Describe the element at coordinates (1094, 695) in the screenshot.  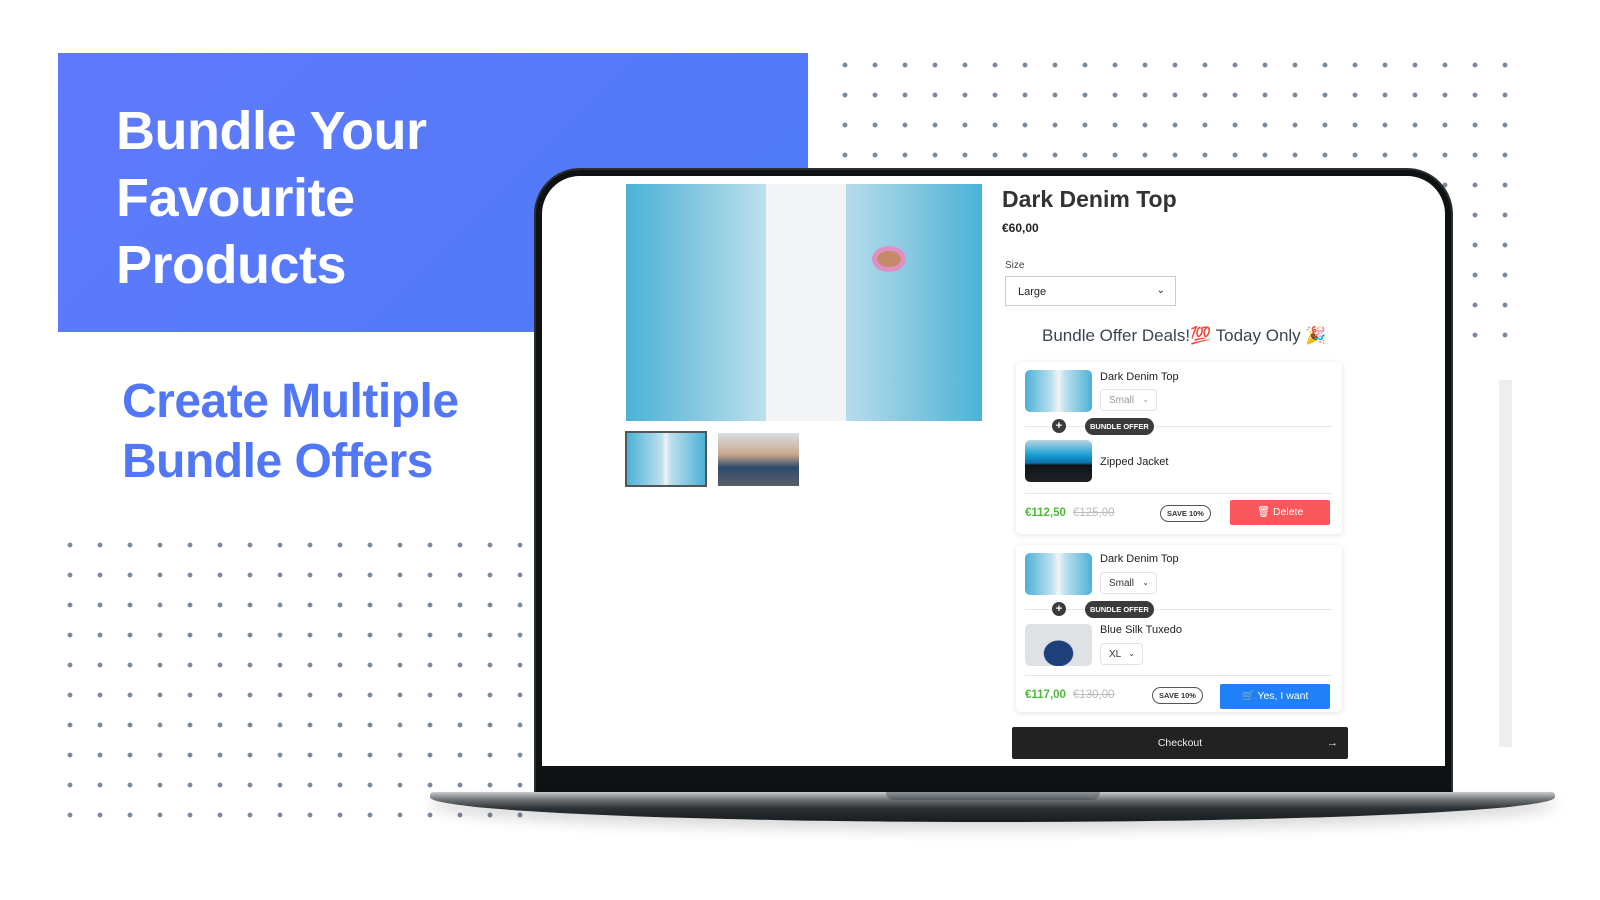
I see `bundle-original-price: €130,00` at that location.